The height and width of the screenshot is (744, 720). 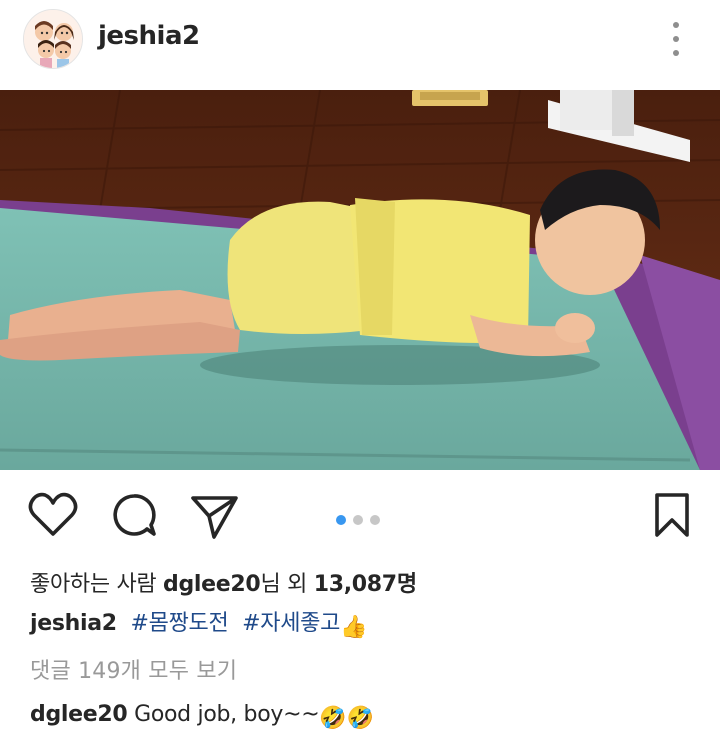 What do you see at coordinates (97, 584) in the screenshot?
I see `likes-prefix: 좋아하는 사람` at bounding box center [97, 584].